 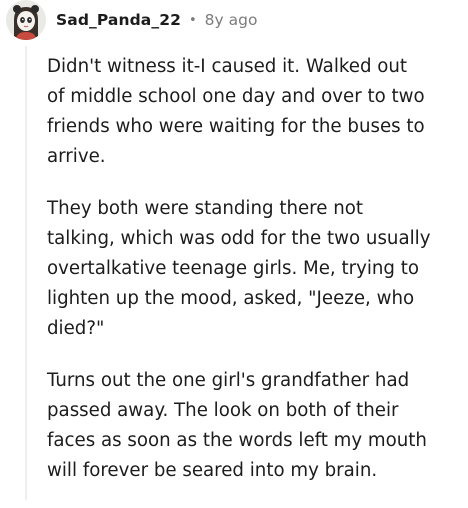 I want to click on panda-avatar-icon, so click(x=26, y=20).